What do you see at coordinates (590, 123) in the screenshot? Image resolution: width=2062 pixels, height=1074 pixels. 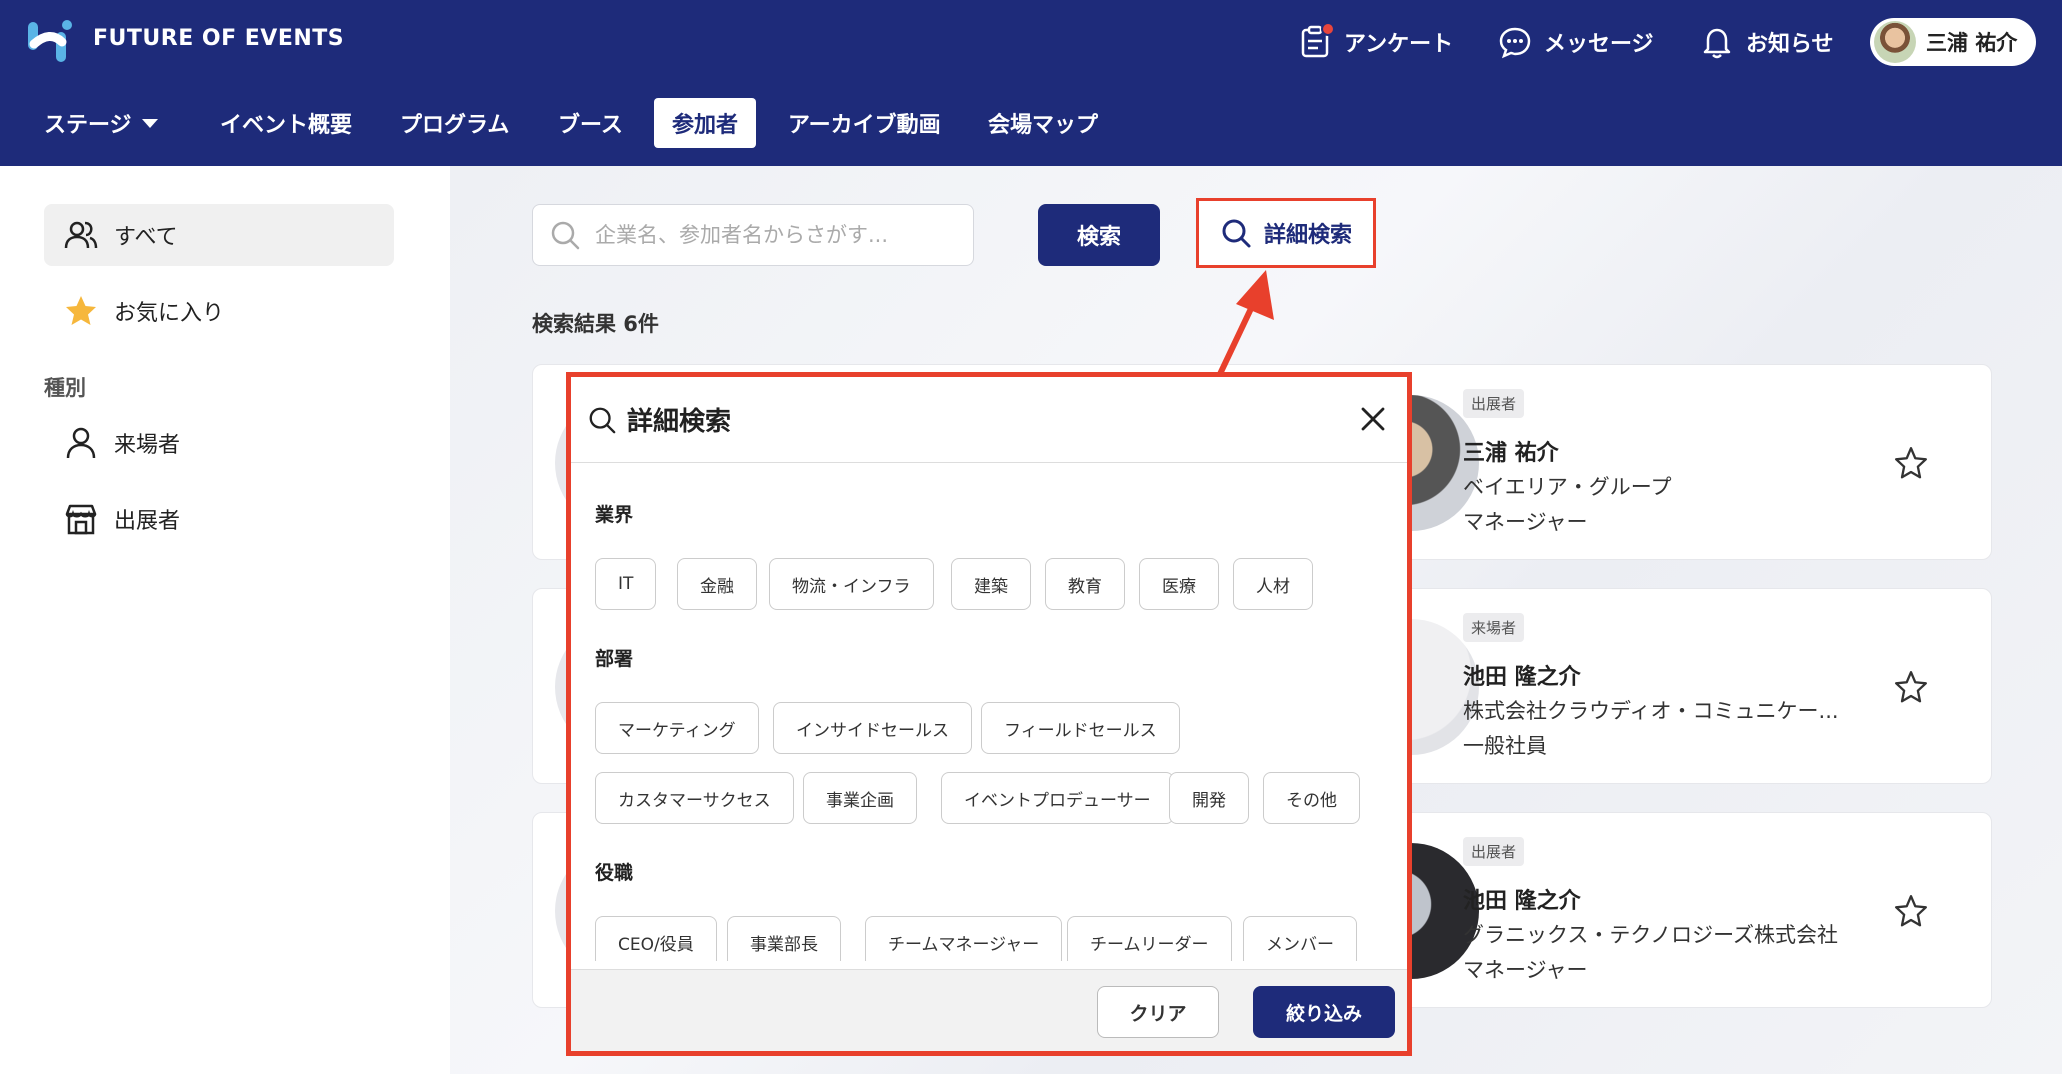 I see `nav-item-booth: ブース` at bounding box center [590, 123].